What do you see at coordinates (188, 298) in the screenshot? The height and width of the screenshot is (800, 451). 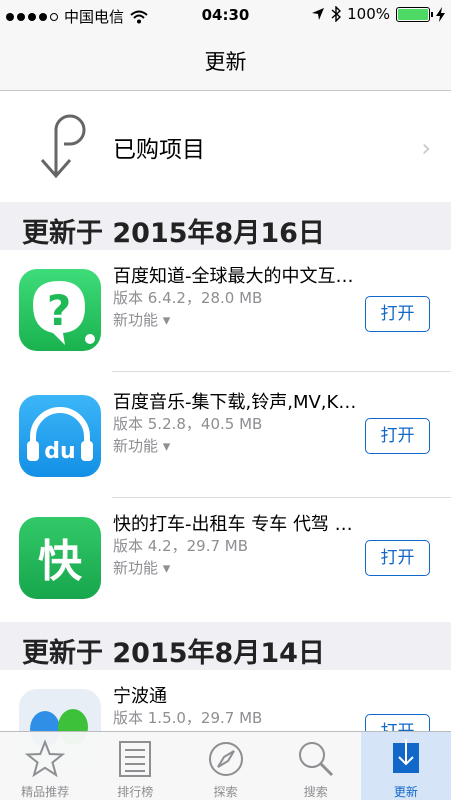 I see `app-version: 版本 6.4.2，28.0 MB` at bounding box center [188, 298].